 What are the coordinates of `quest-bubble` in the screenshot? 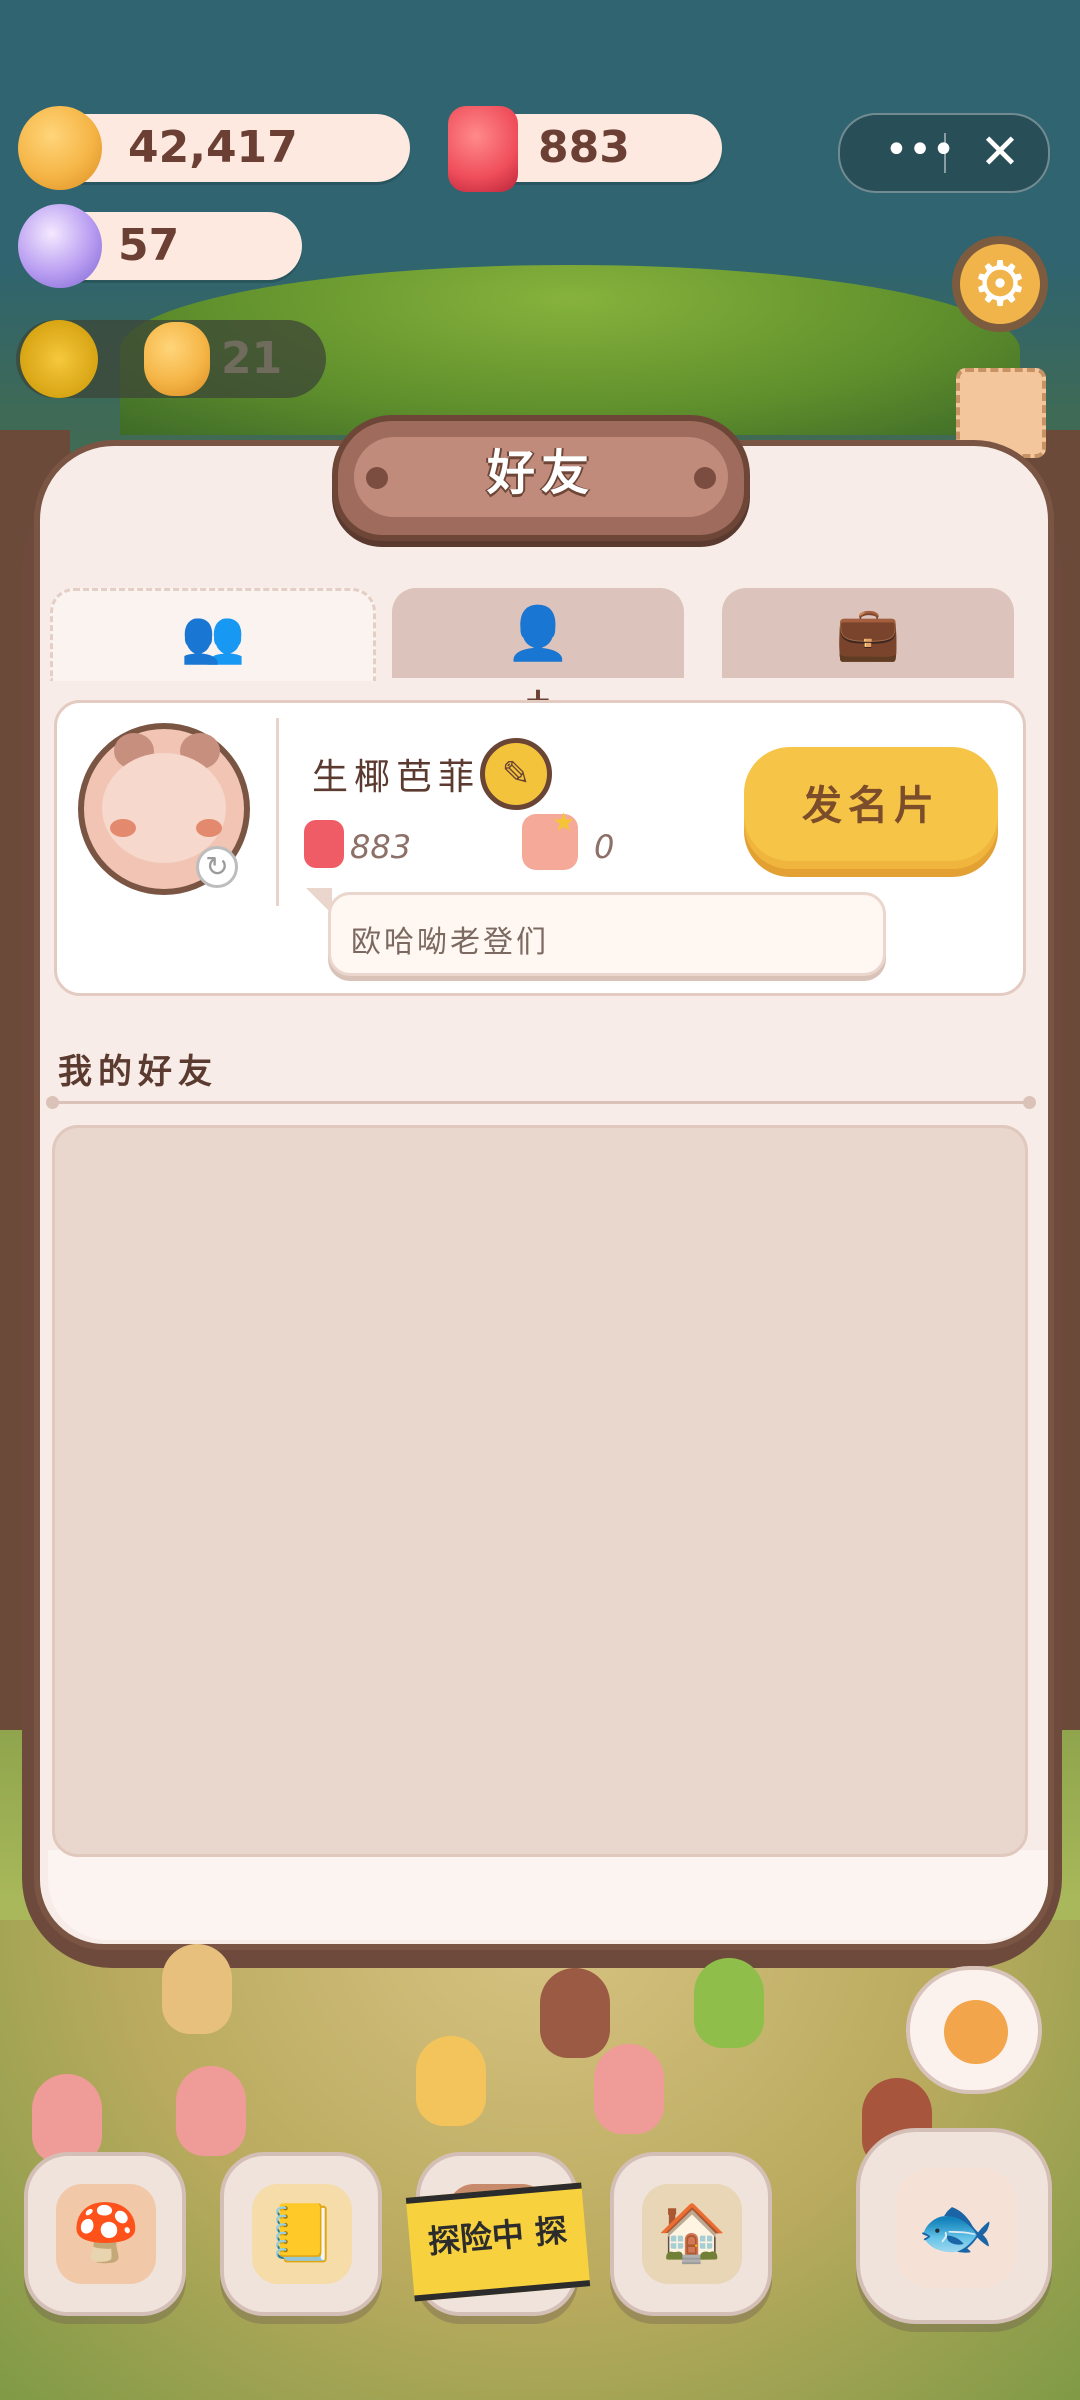 It's located at (974, 2030).